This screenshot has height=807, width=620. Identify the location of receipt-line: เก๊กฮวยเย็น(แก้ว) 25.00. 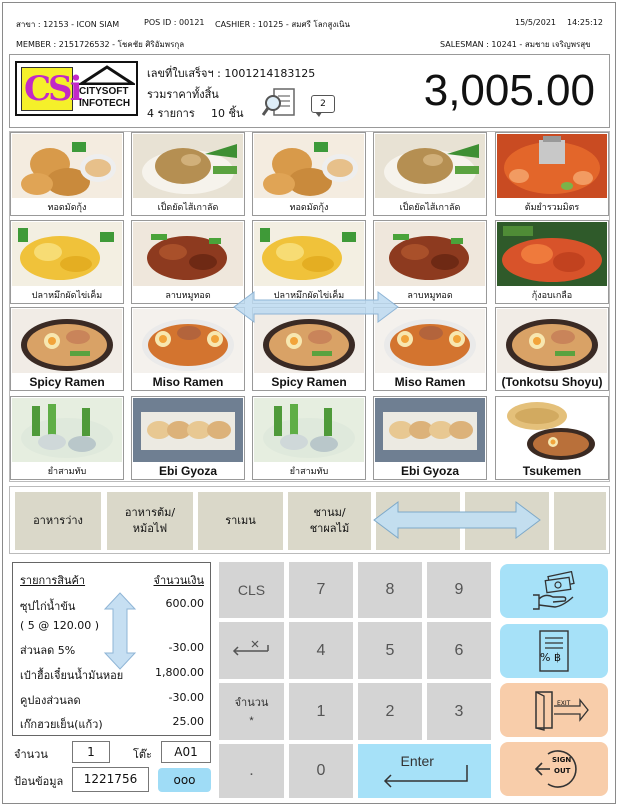
(112, 724).